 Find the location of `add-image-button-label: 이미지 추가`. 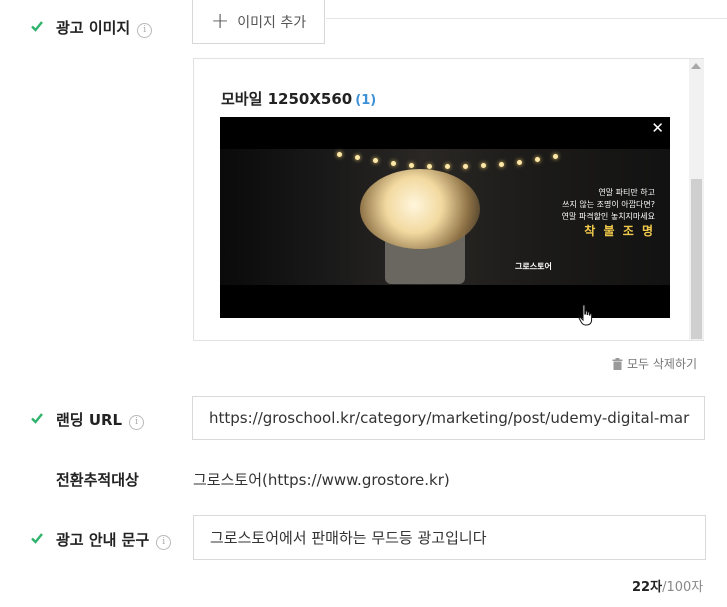

add-image-button-label: 이미지 추가 is located at coordinates (272, 22).